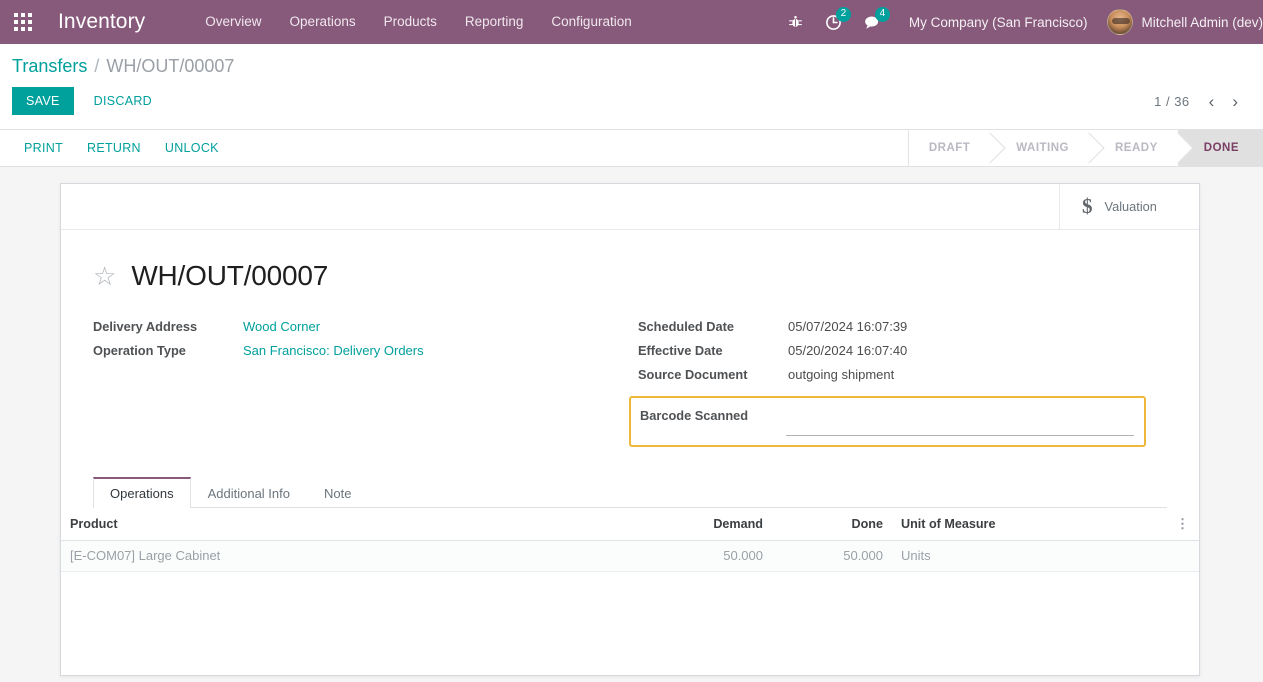 The width and height of the screenshot is (1263, 682). Describe the element at coordinates (410, 22) in the screenshot. I see `menu-item-products: Products` at that location.